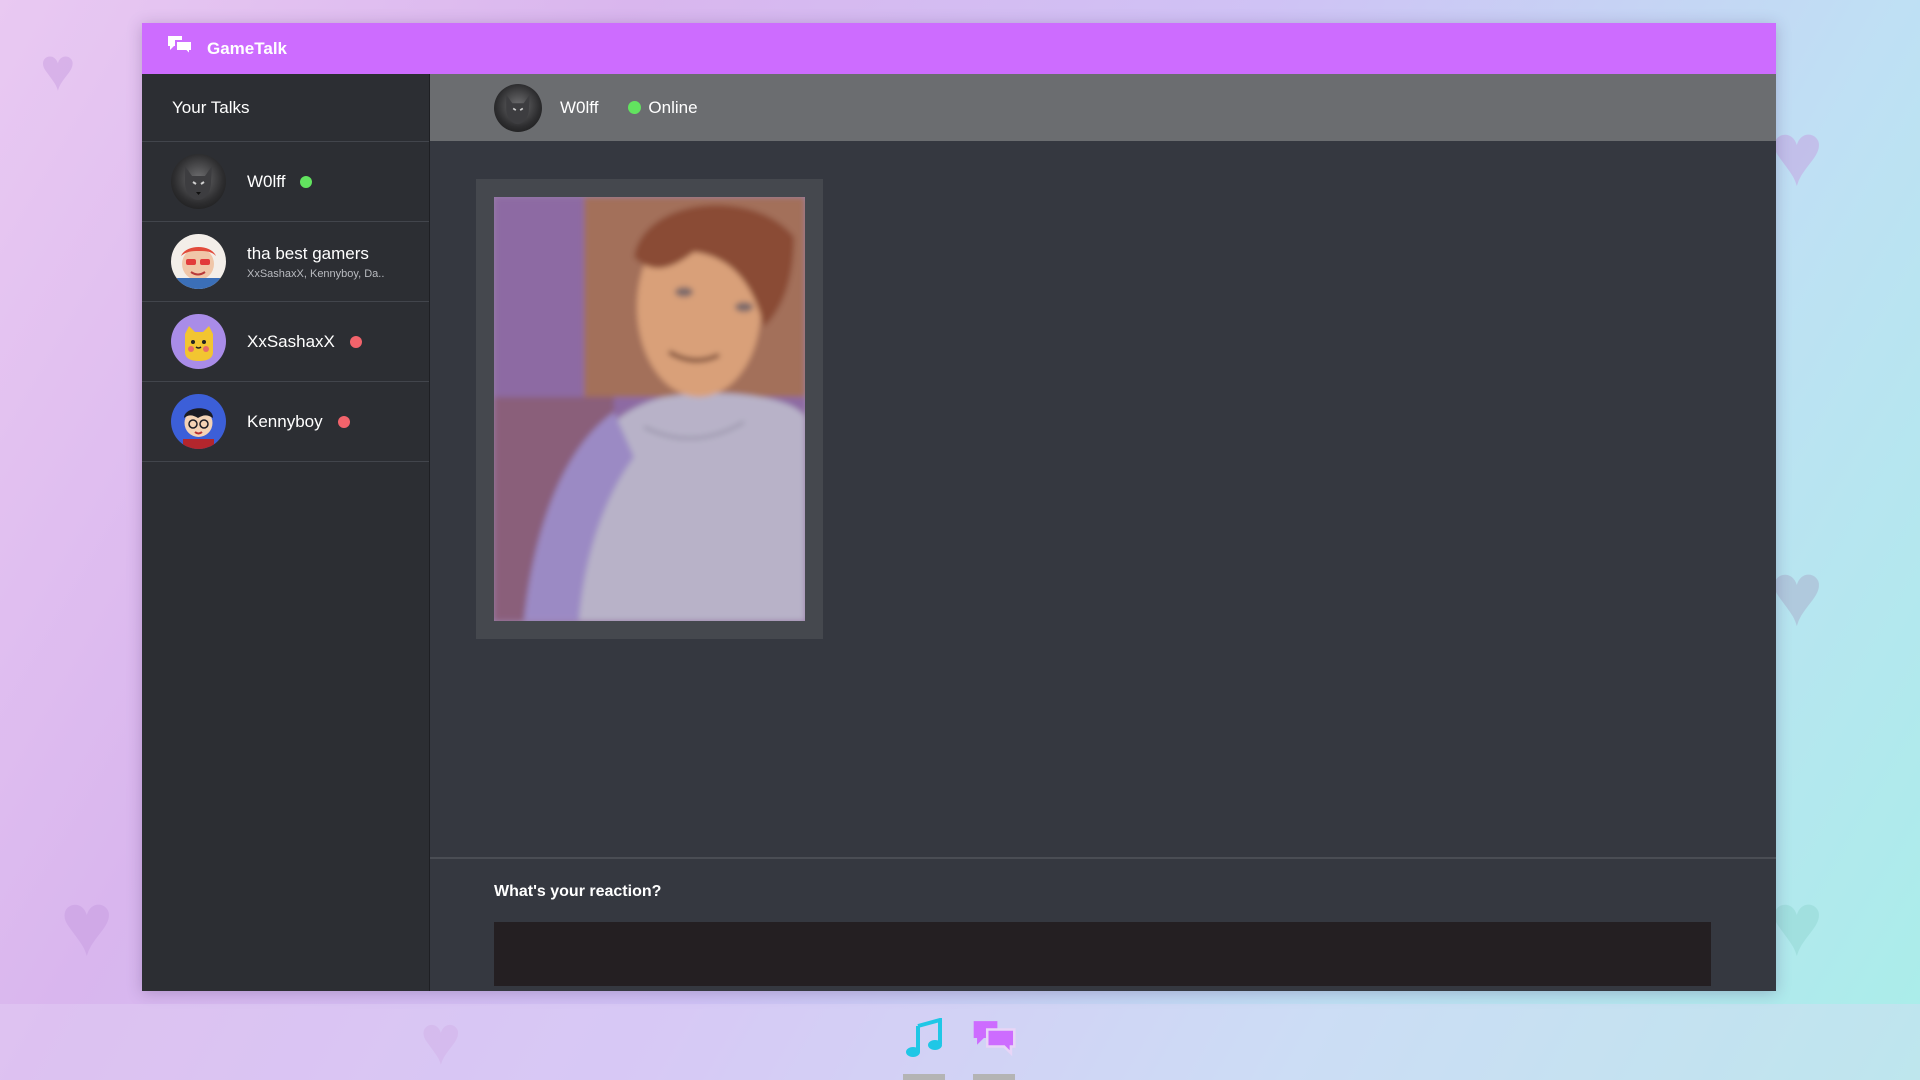 This screenshot has width=1920, height=1080. What do you see at coordinates (266, 181) in the screenshot?
I see `talk-name: W0lff` at bounding box center [266, 181].